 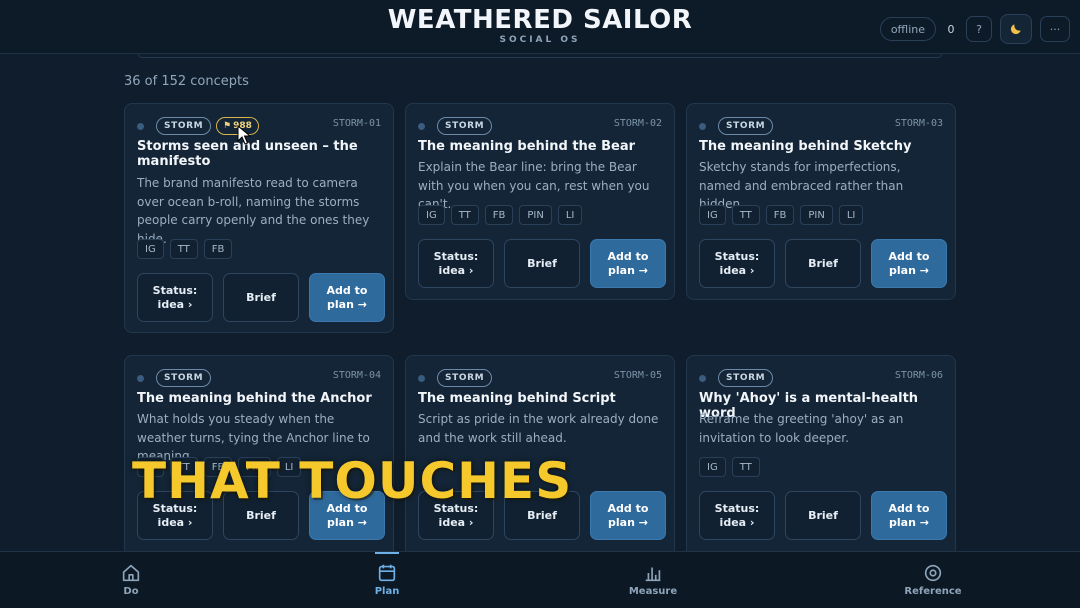 I want to click on bar-chart-icon, so click(x=653, y=574).